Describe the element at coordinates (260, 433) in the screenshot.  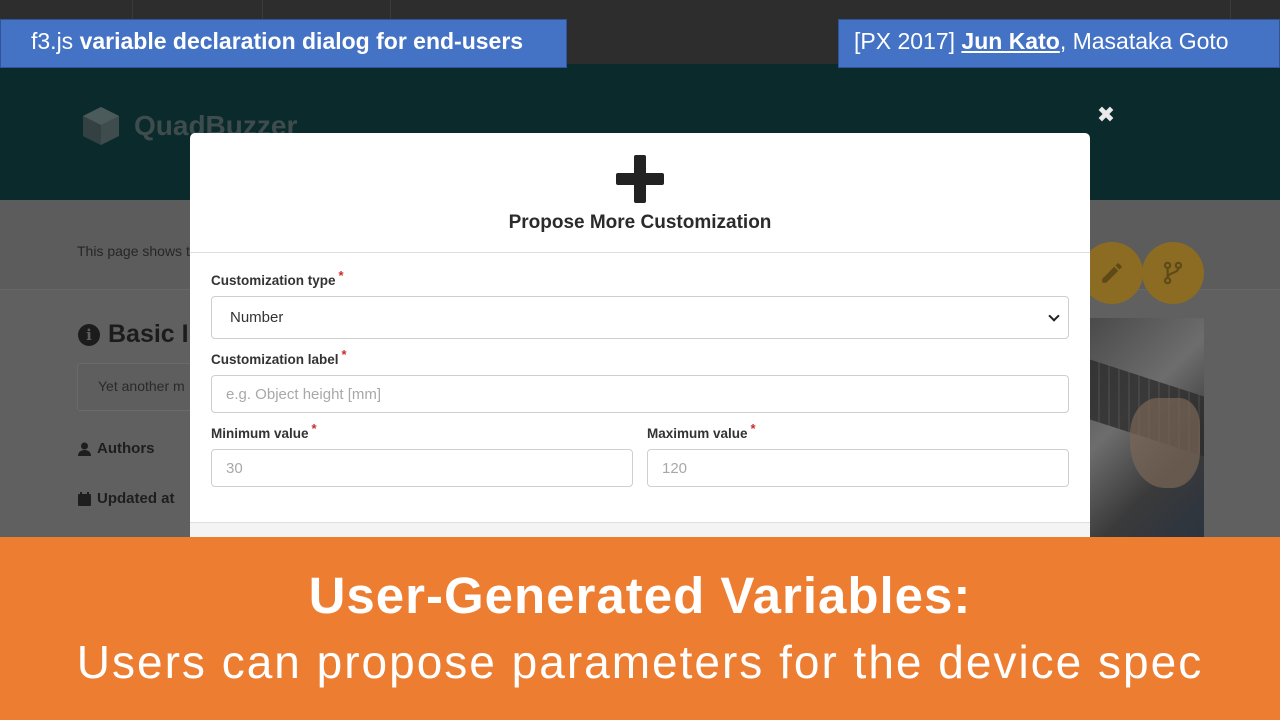
I see `min-label-text: Minimum value` at that location.